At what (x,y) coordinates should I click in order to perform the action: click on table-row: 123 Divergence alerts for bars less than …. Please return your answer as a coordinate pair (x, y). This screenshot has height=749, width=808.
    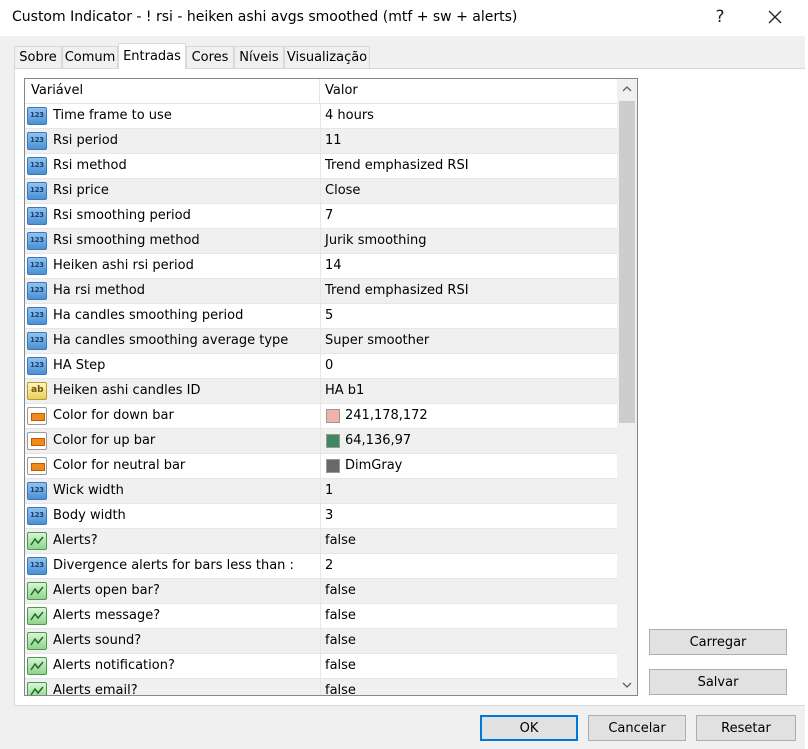
    Looking at the image, I should click on (321, 566).